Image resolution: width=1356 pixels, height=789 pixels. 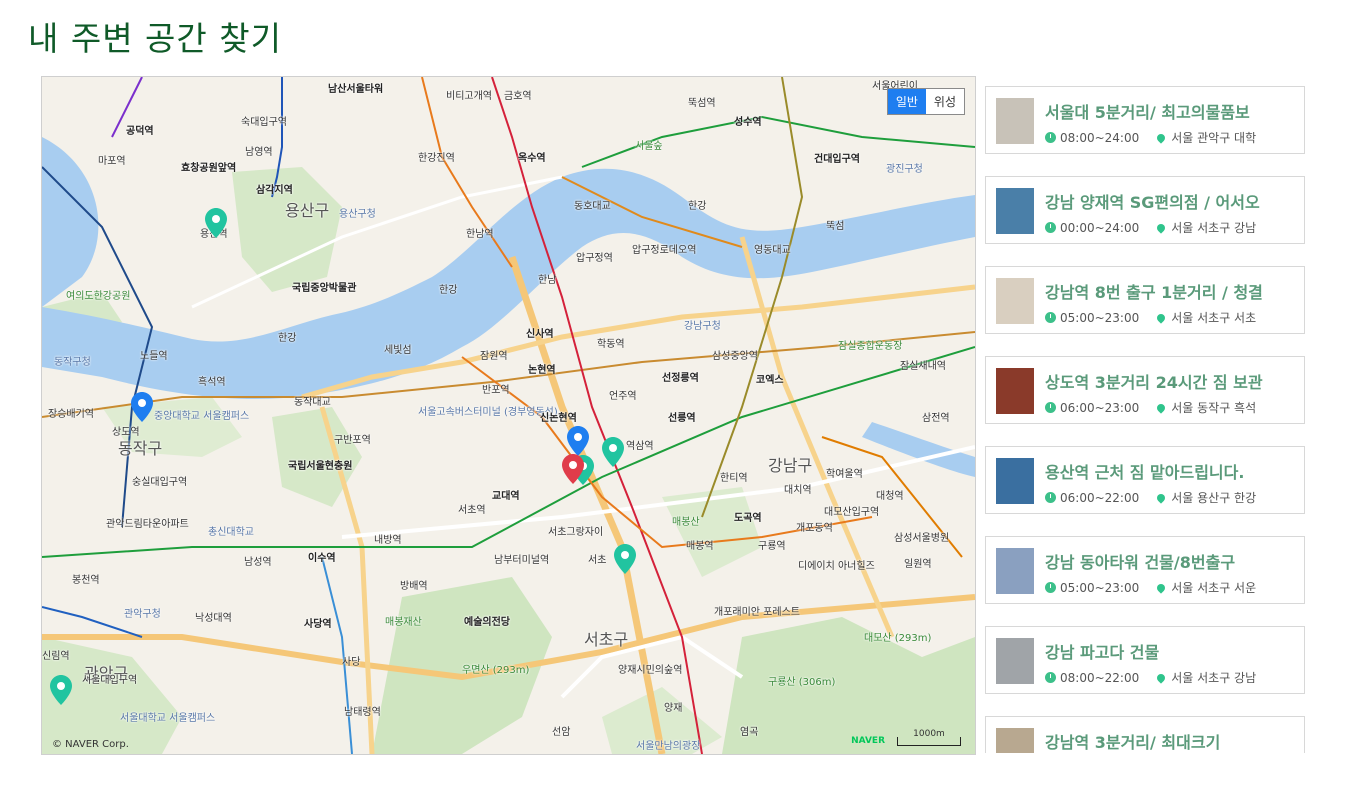 What do you see at coordinates (98, 296) in the screenshot?
I see `map-label: 여의도한강공원` at bounding box center [98, 296].